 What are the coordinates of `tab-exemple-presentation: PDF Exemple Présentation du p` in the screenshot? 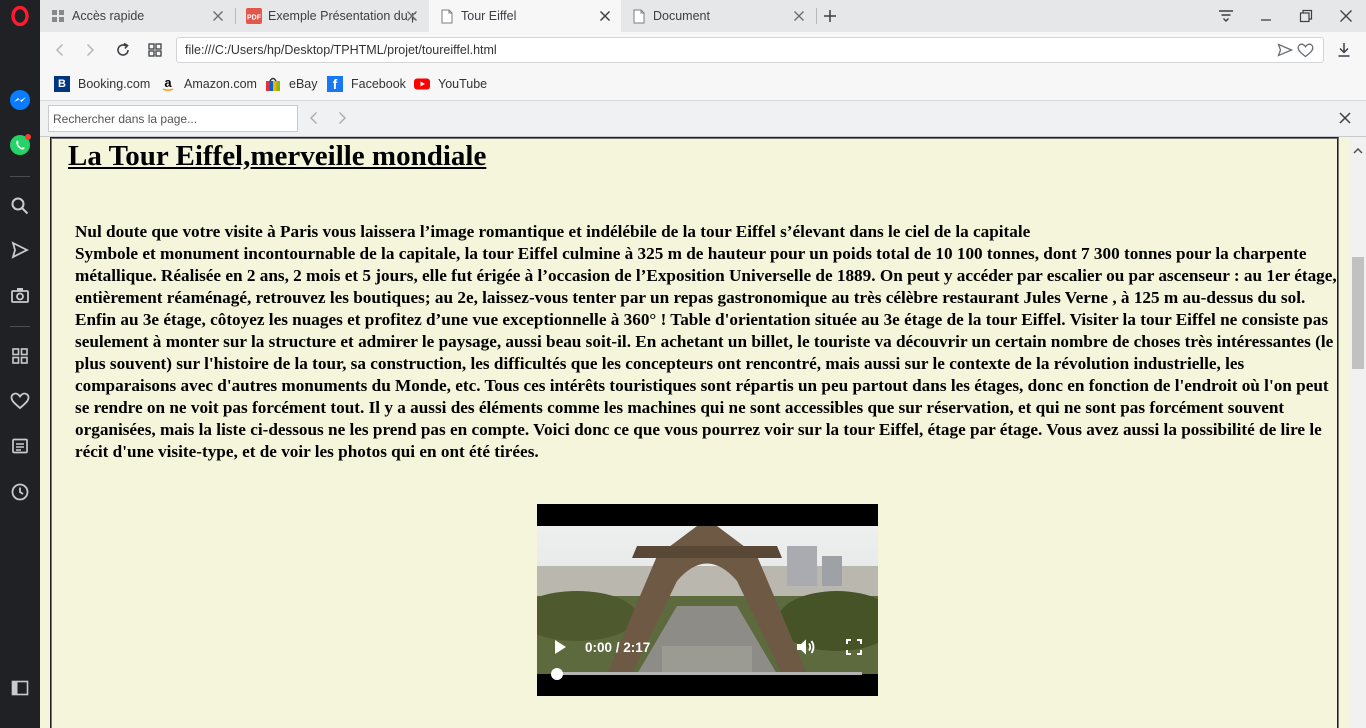 It's located at (332, 16).